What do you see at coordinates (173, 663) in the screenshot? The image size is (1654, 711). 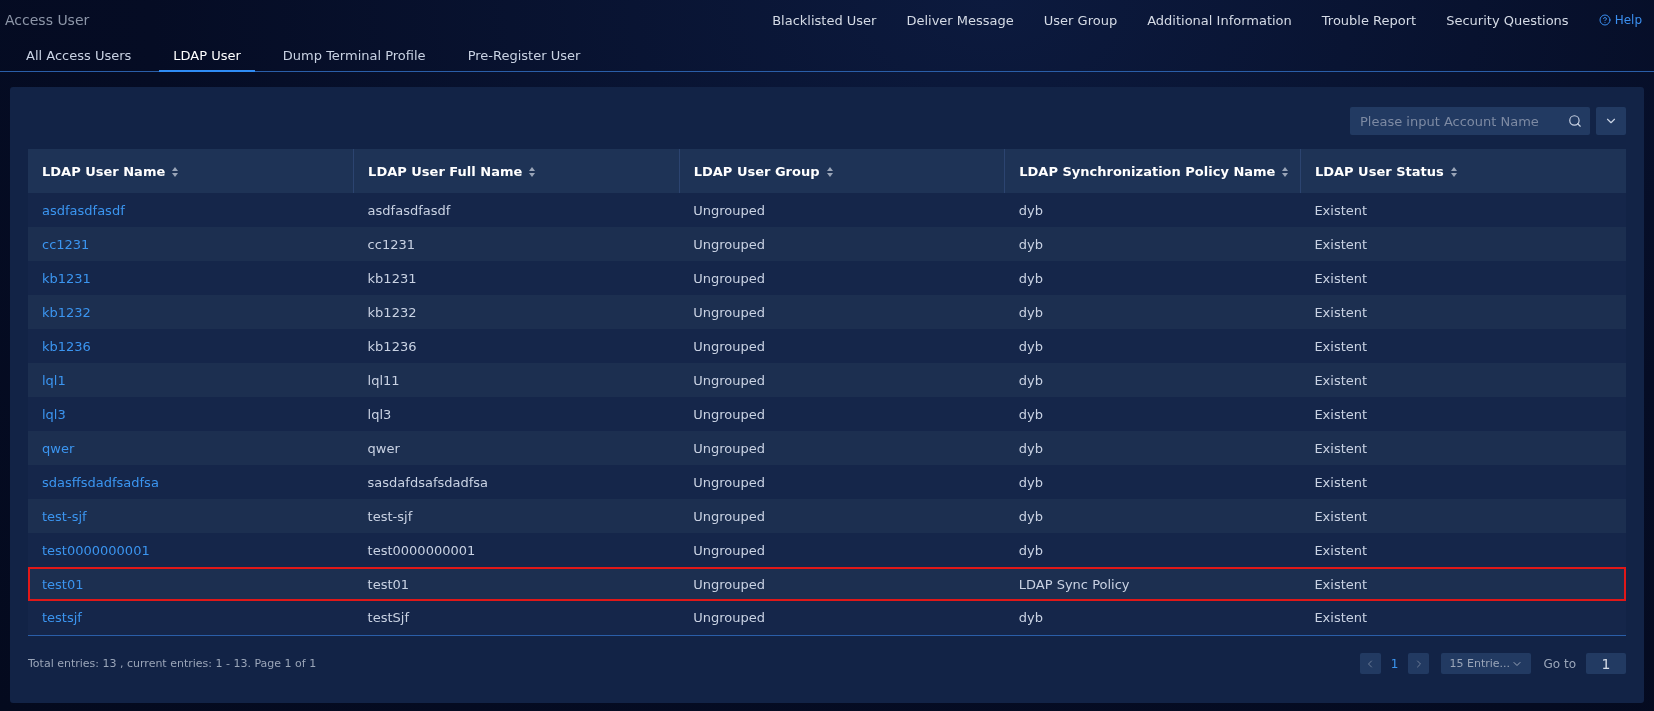 I see `entries-summary: Total entries: 13 , current entries: 1 - 13. Page 1 of 1` at bounding box center [173, 663].